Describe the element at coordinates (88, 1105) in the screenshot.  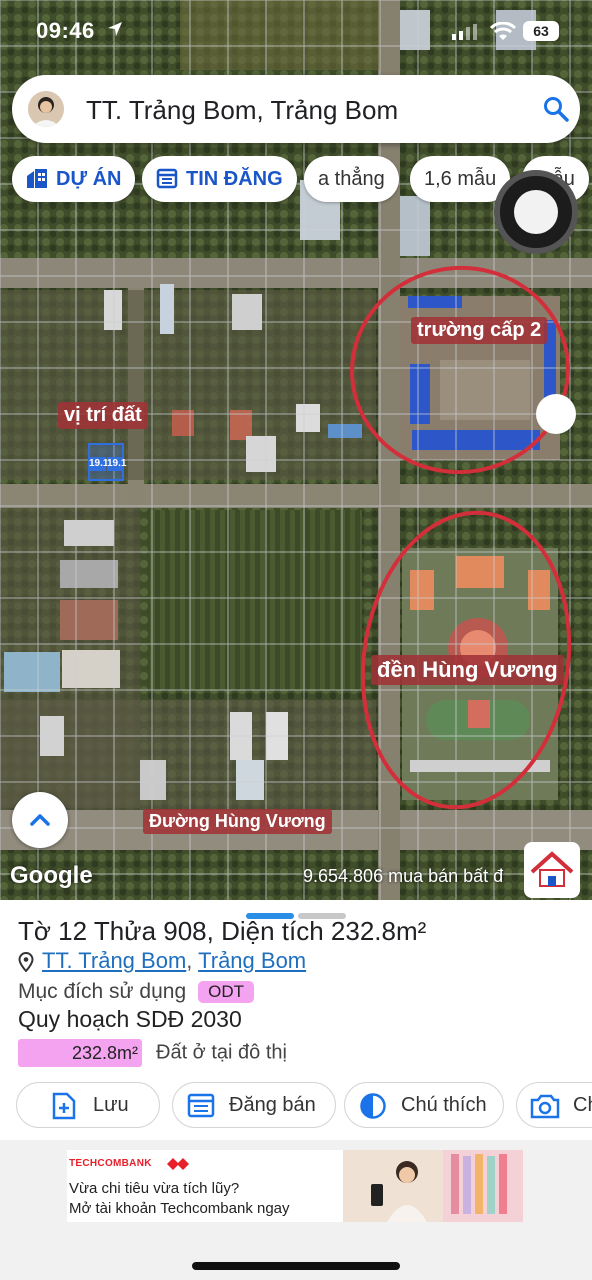
I see `save-button: Lưu` at that location.